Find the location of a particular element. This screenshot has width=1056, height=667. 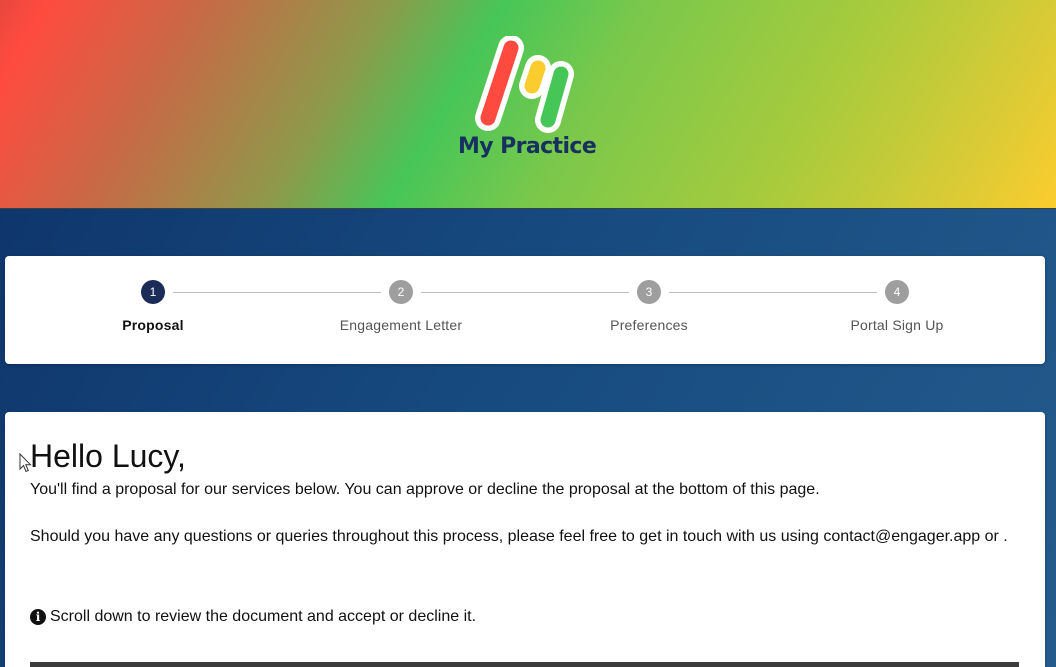

logo-text: My Practice is located at coordinates (527, 146).